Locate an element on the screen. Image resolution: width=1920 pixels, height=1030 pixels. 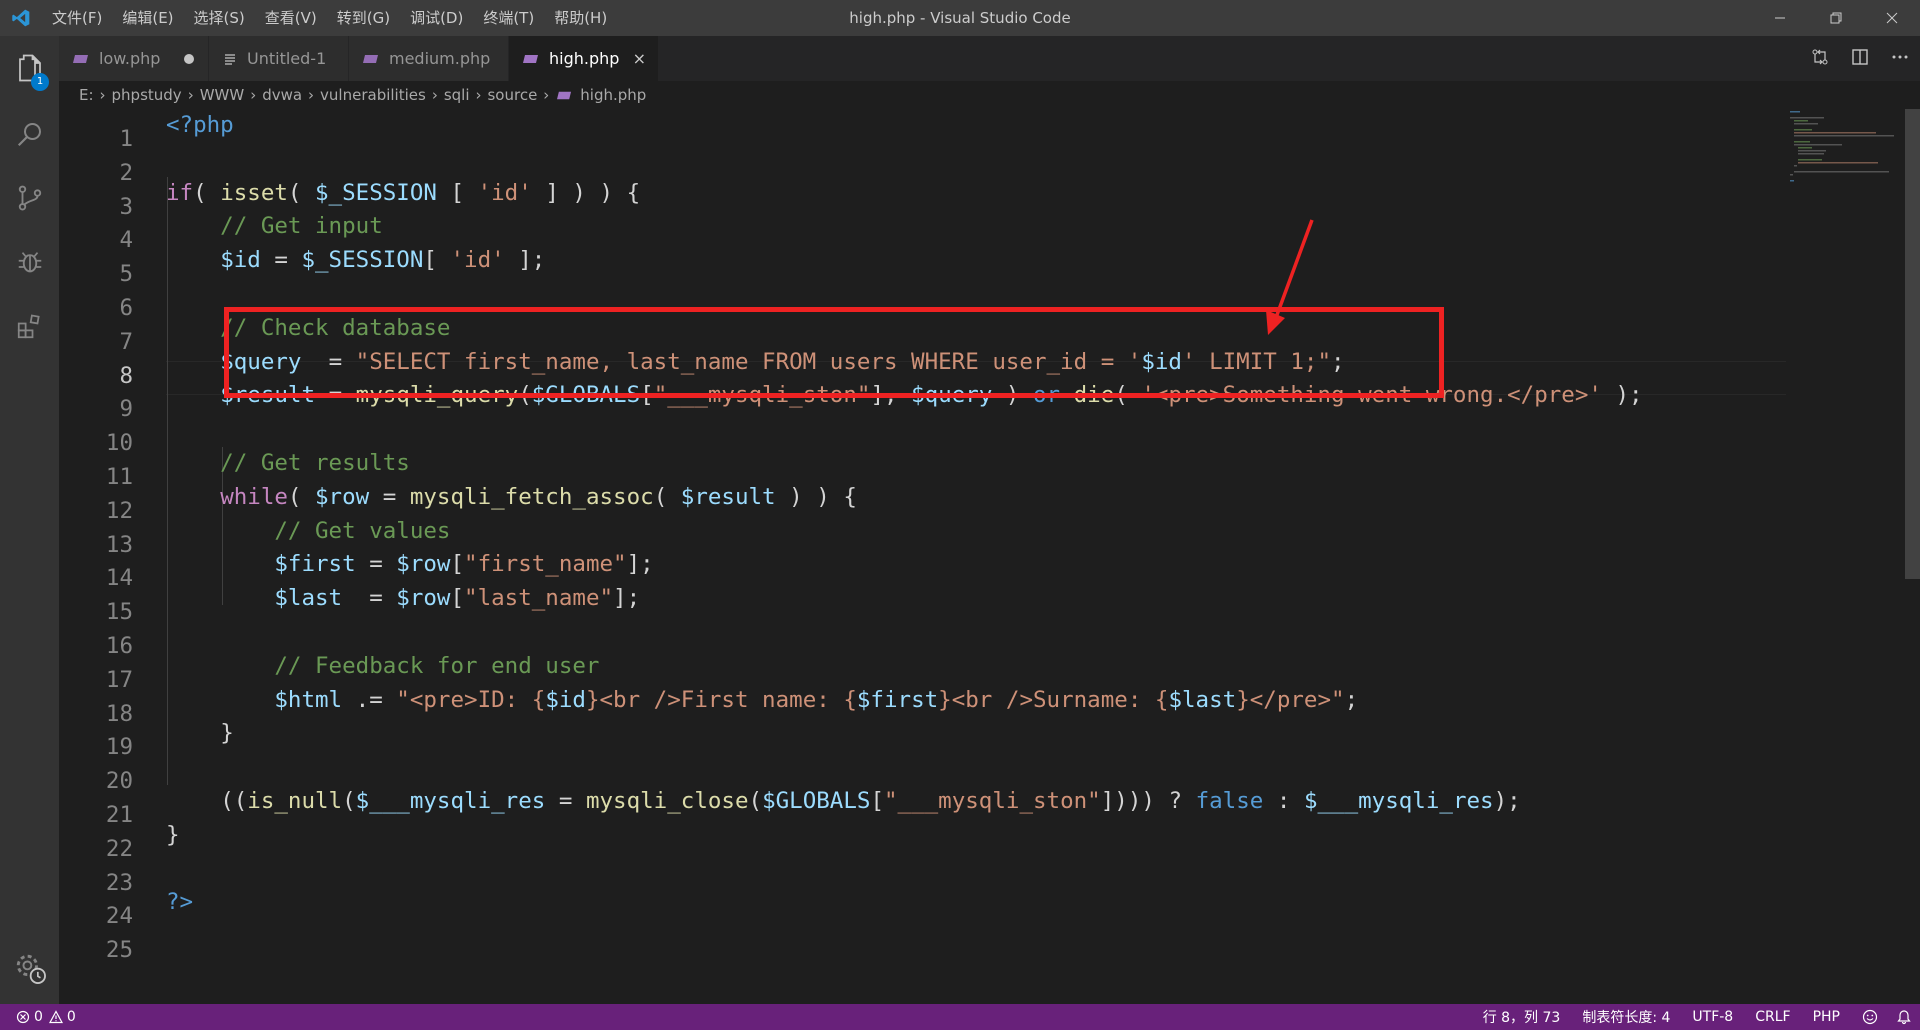
menu-view: 查看(V) is located at coordinates (291, 18).